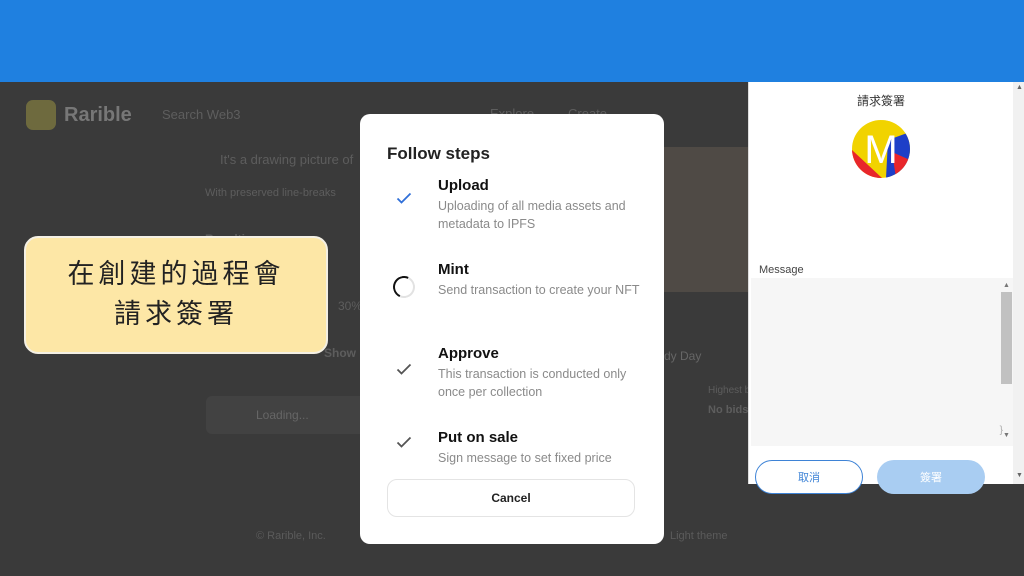 This screenshot has height=576, width=1024. What do you see at coordinates (683, 356) in the screenshot?
I see `item-name: dy Day` at bounding box center [683, 356].